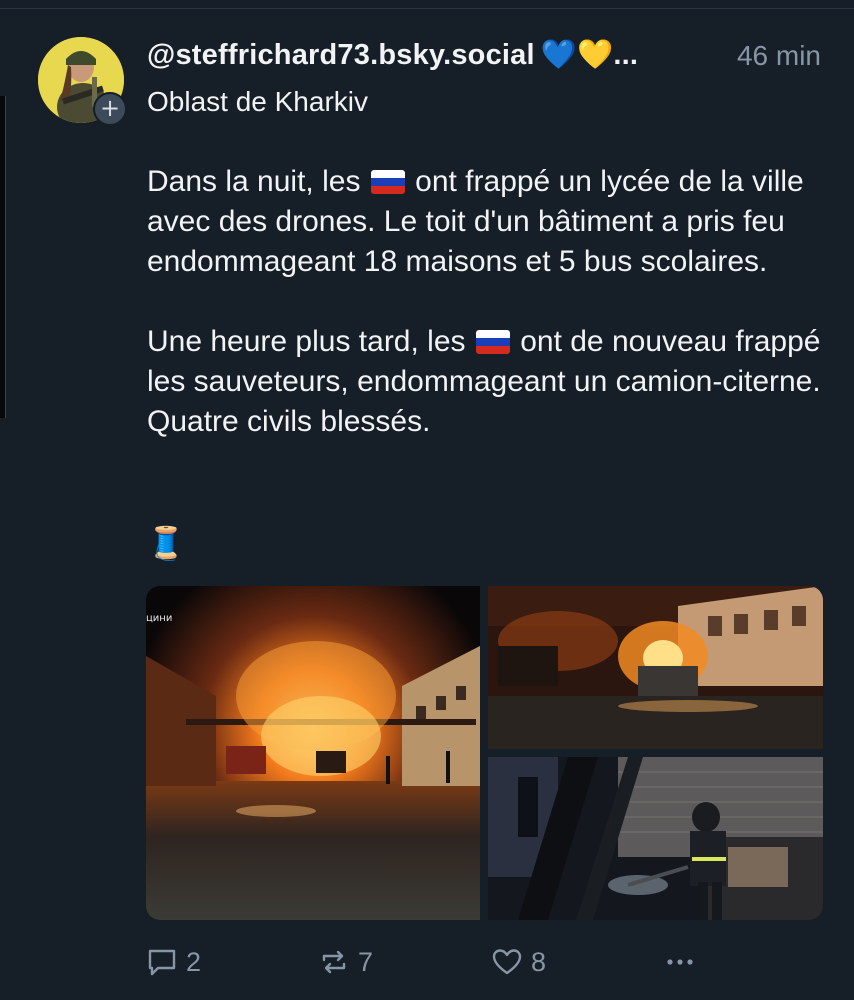  I want to click on like-button: 8, so click(518, 962).